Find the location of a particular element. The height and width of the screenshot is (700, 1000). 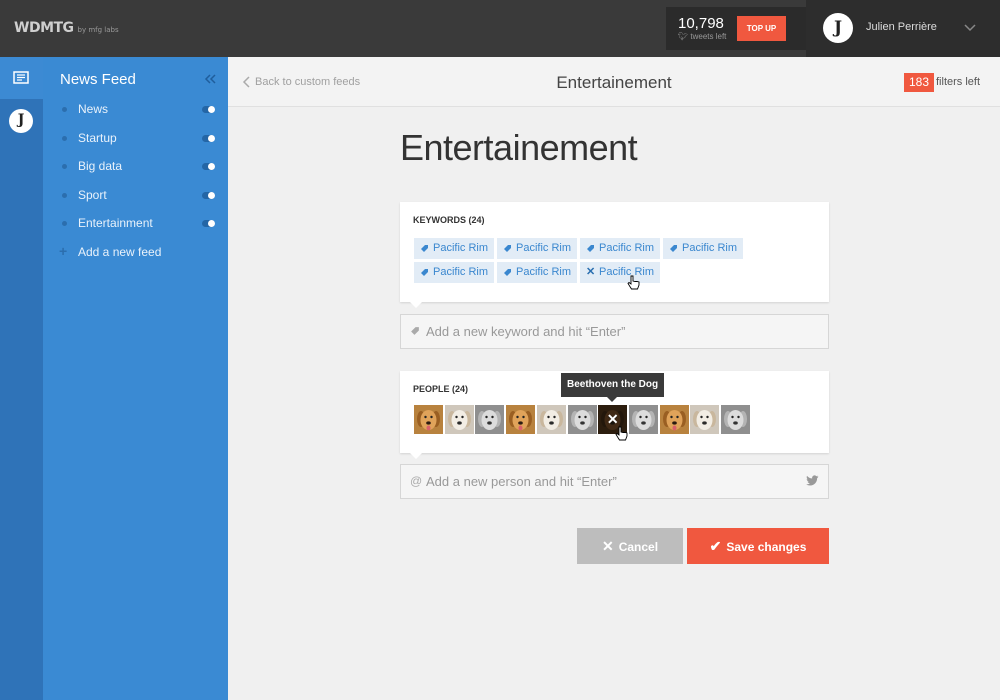

sidebar-item-label: News is located at coordinates (93, 109).